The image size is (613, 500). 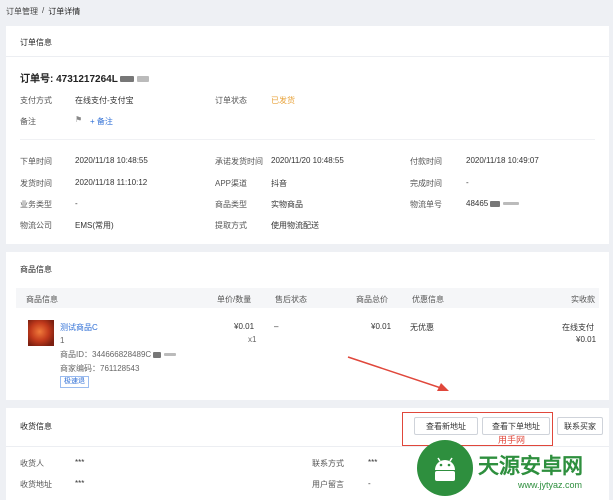 I want to click on watermark-logo, so click(x=445, y=468).